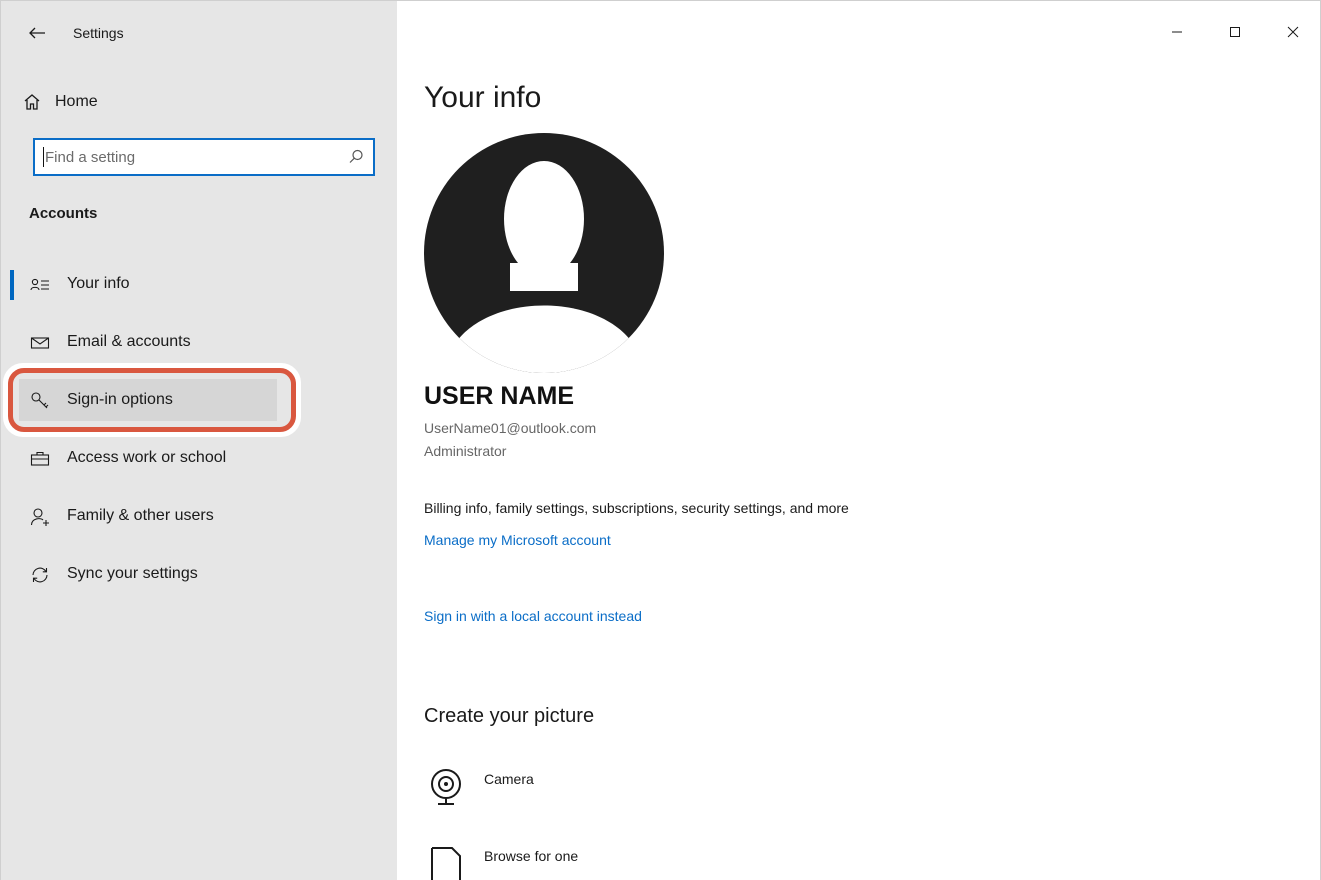 The width and height of the screenshot is (1321, 880). What do you see at coordinates (517, 540) in the screenshot?
I see `manage-account-link: Manage my Microsoft account` at bounding box center [517, 540].